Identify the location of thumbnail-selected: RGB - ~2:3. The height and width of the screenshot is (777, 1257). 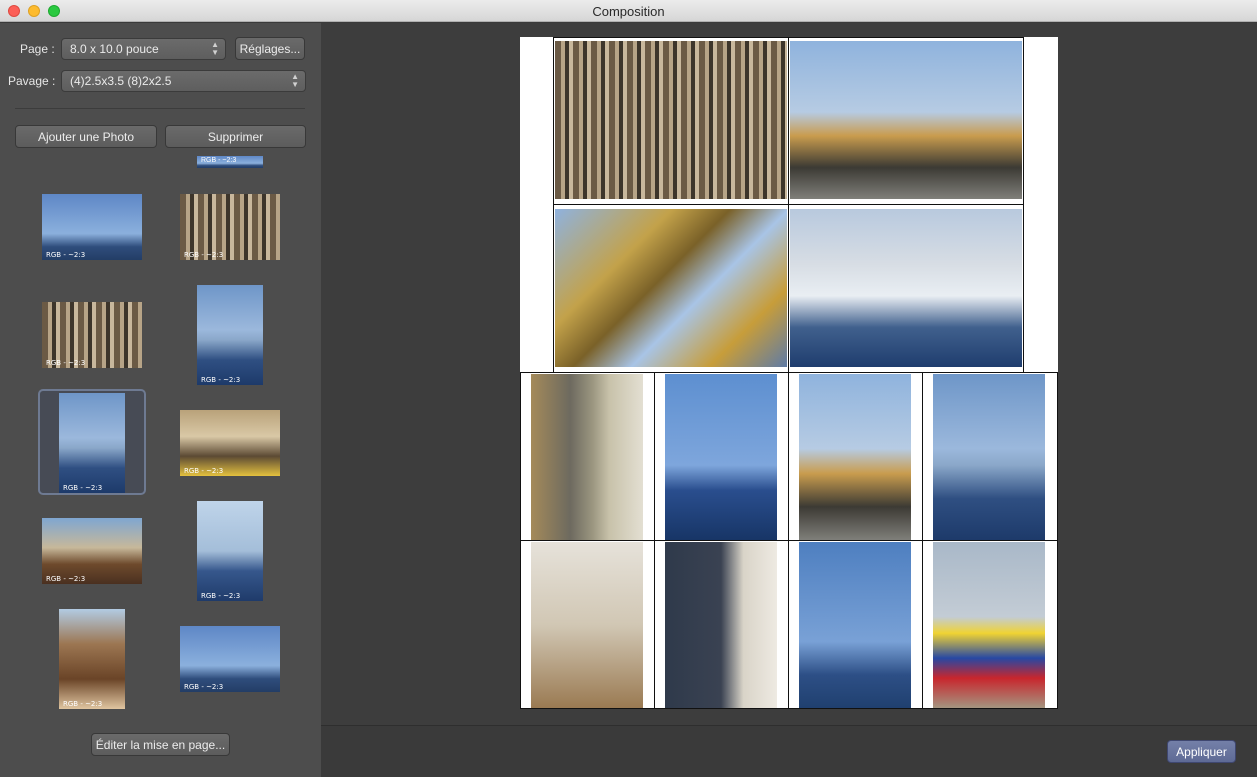
(92, 443).